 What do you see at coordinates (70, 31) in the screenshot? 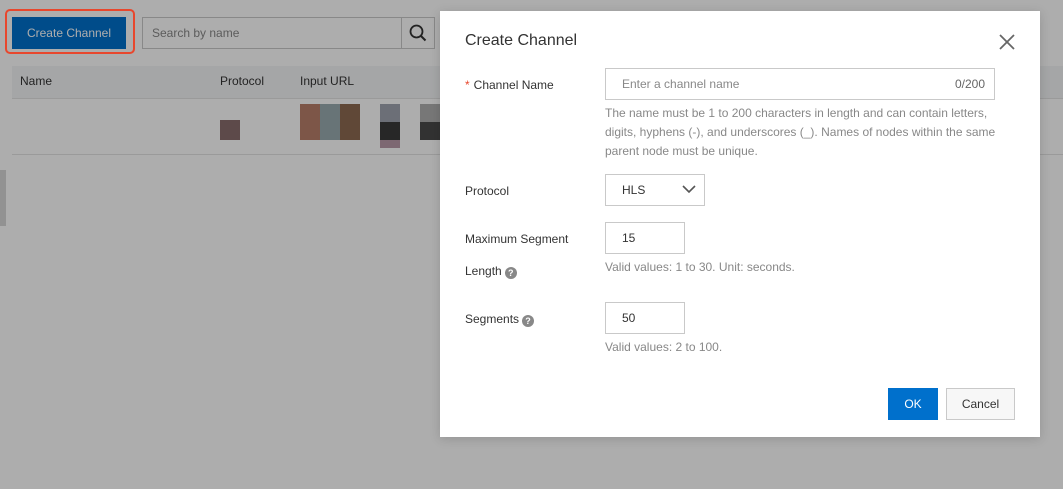
I see `highlight-annotation` at bounding box center [70, 31].